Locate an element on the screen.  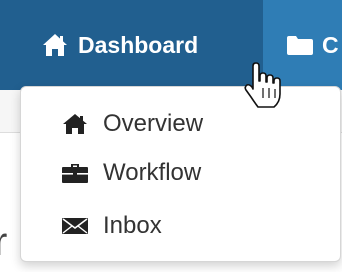
menu-item-overview: Overview is located at coordinates (130, 124).